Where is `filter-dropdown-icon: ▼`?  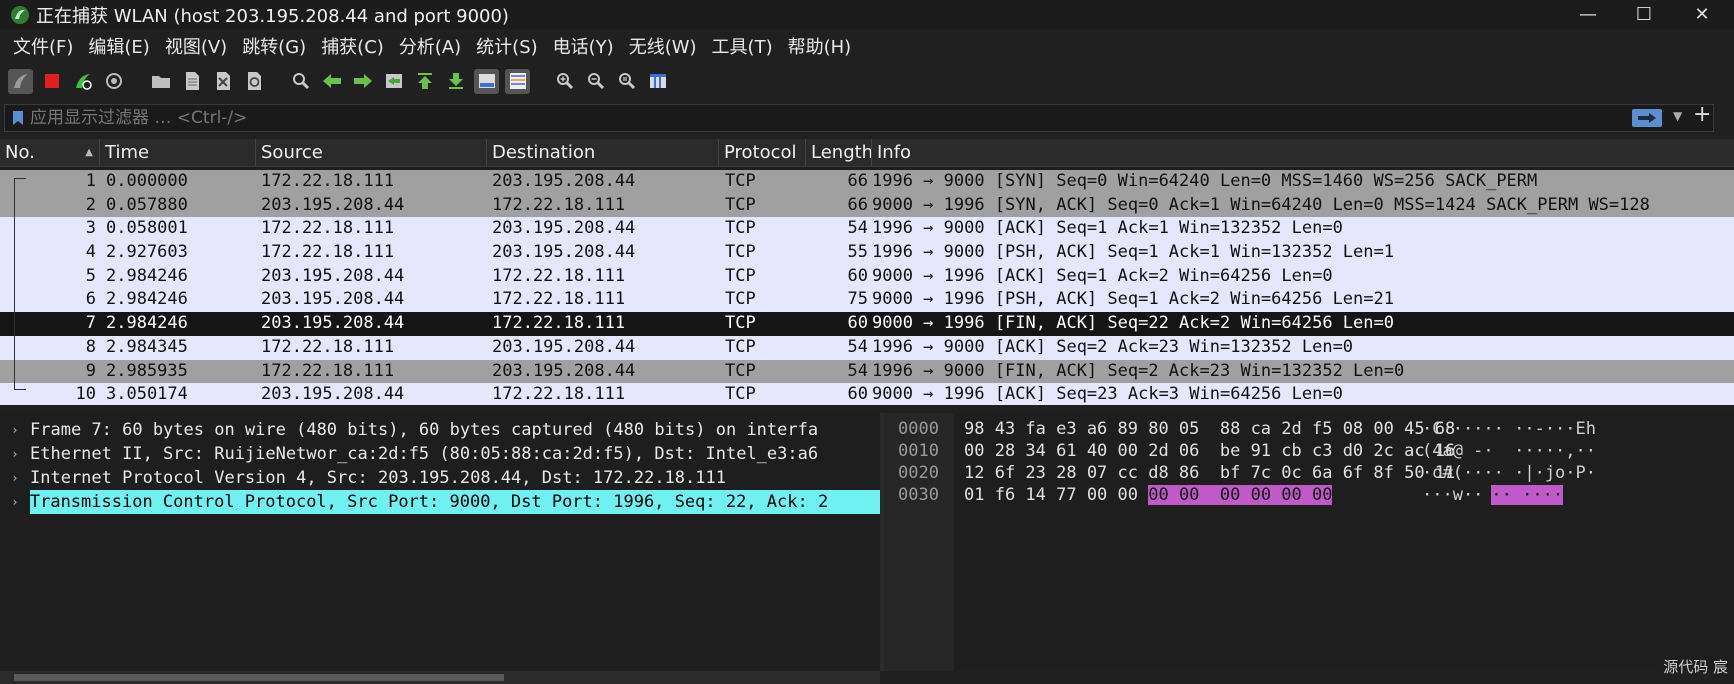 filter-dropdown-icon: ▼ is located at coordinates (1677, 116).